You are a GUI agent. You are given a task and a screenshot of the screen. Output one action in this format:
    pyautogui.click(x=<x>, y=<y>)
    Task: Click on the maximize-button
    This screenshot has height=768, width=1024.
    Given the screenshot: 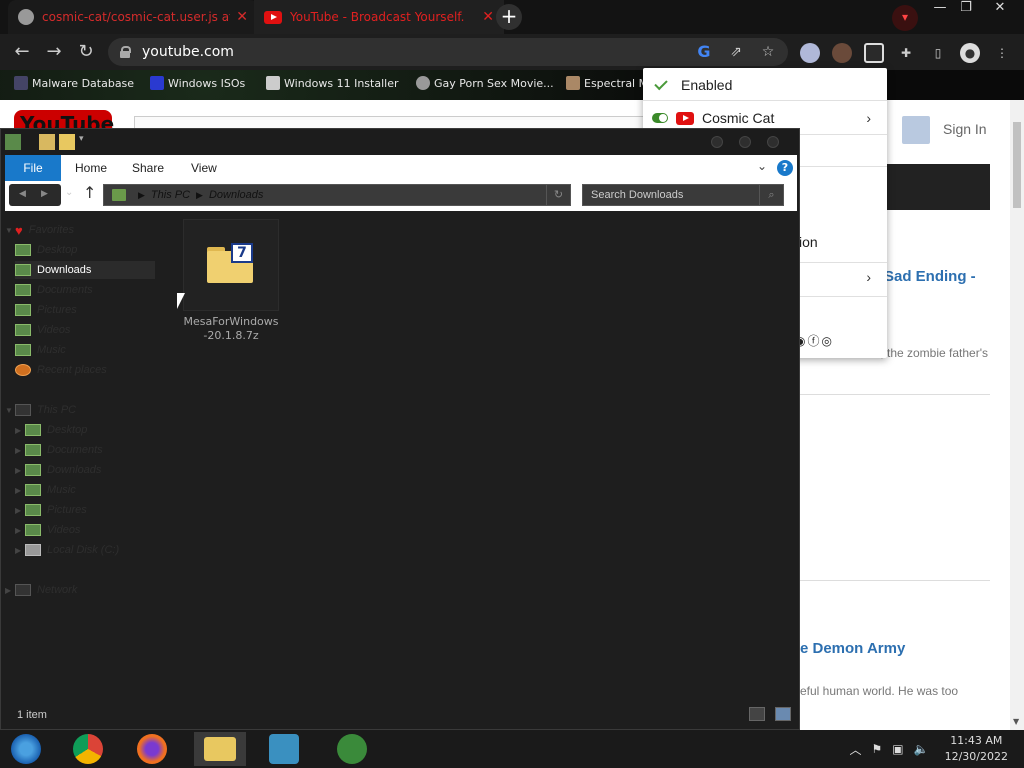 What is the action you would take?
    pyautogui.click(x=745, y=142)
    